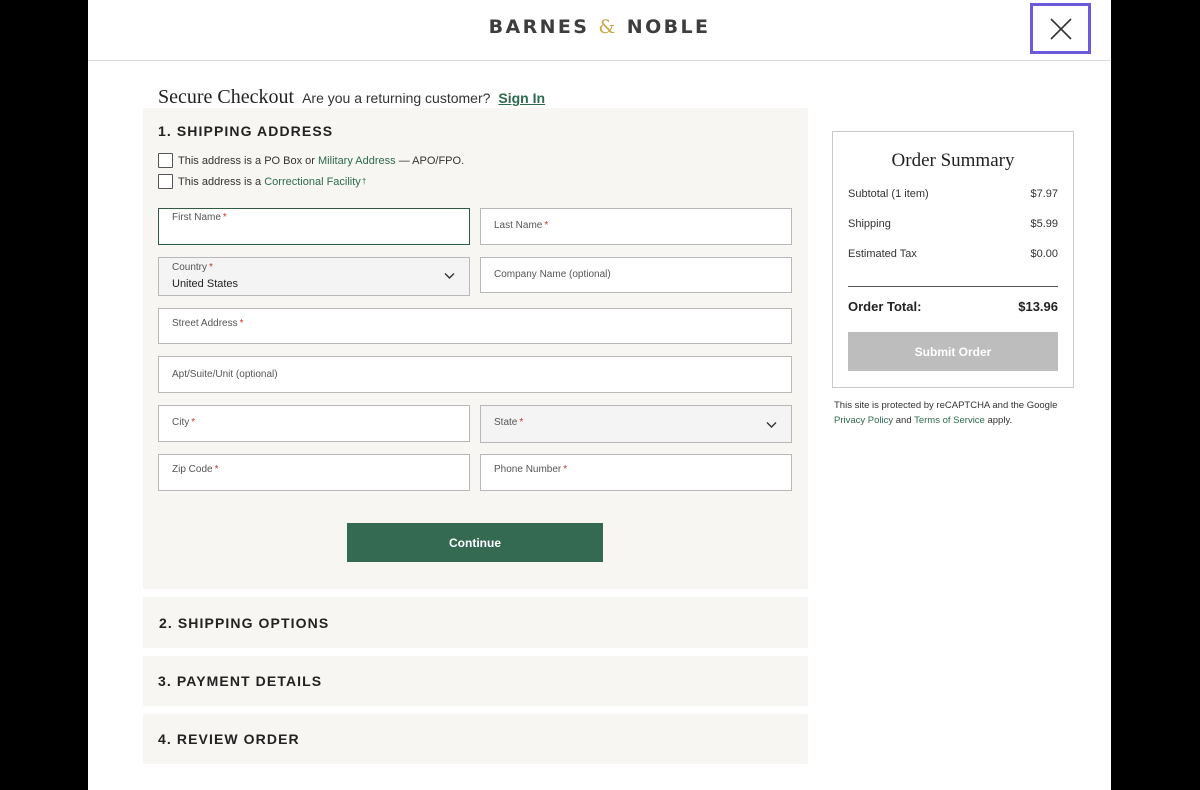  What do you see at coordinates (240, 681) in the screenshot?
I see `payment-details-title: 3. PAYMENT DETAILS` at bounding box center [240, 681].